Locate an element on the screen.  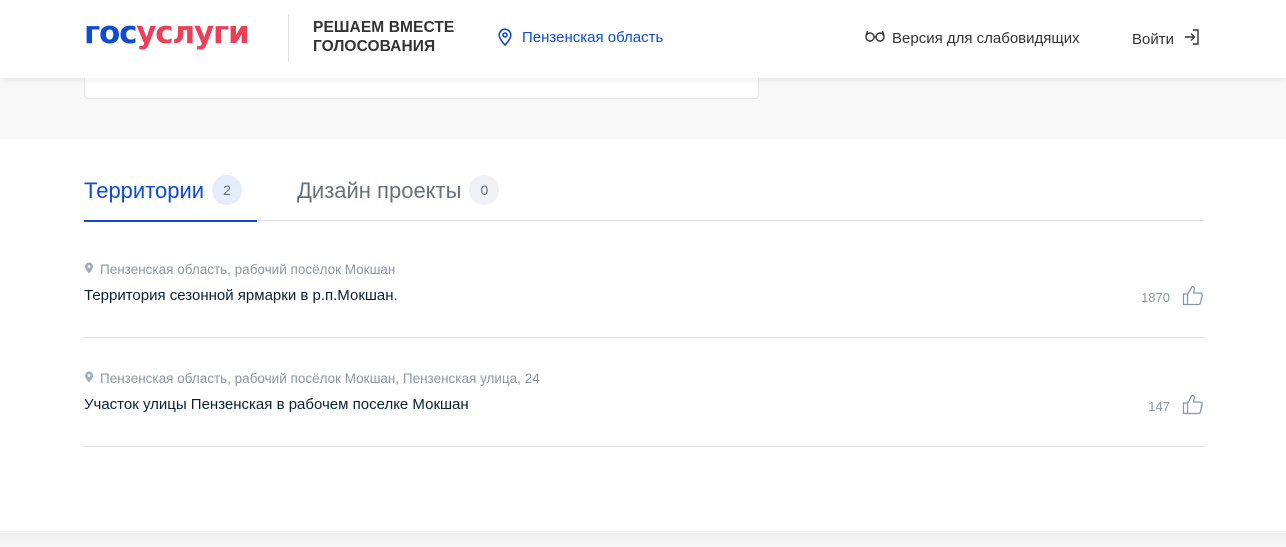
vote-counter: 147 is located at coordinates (1176, 406).